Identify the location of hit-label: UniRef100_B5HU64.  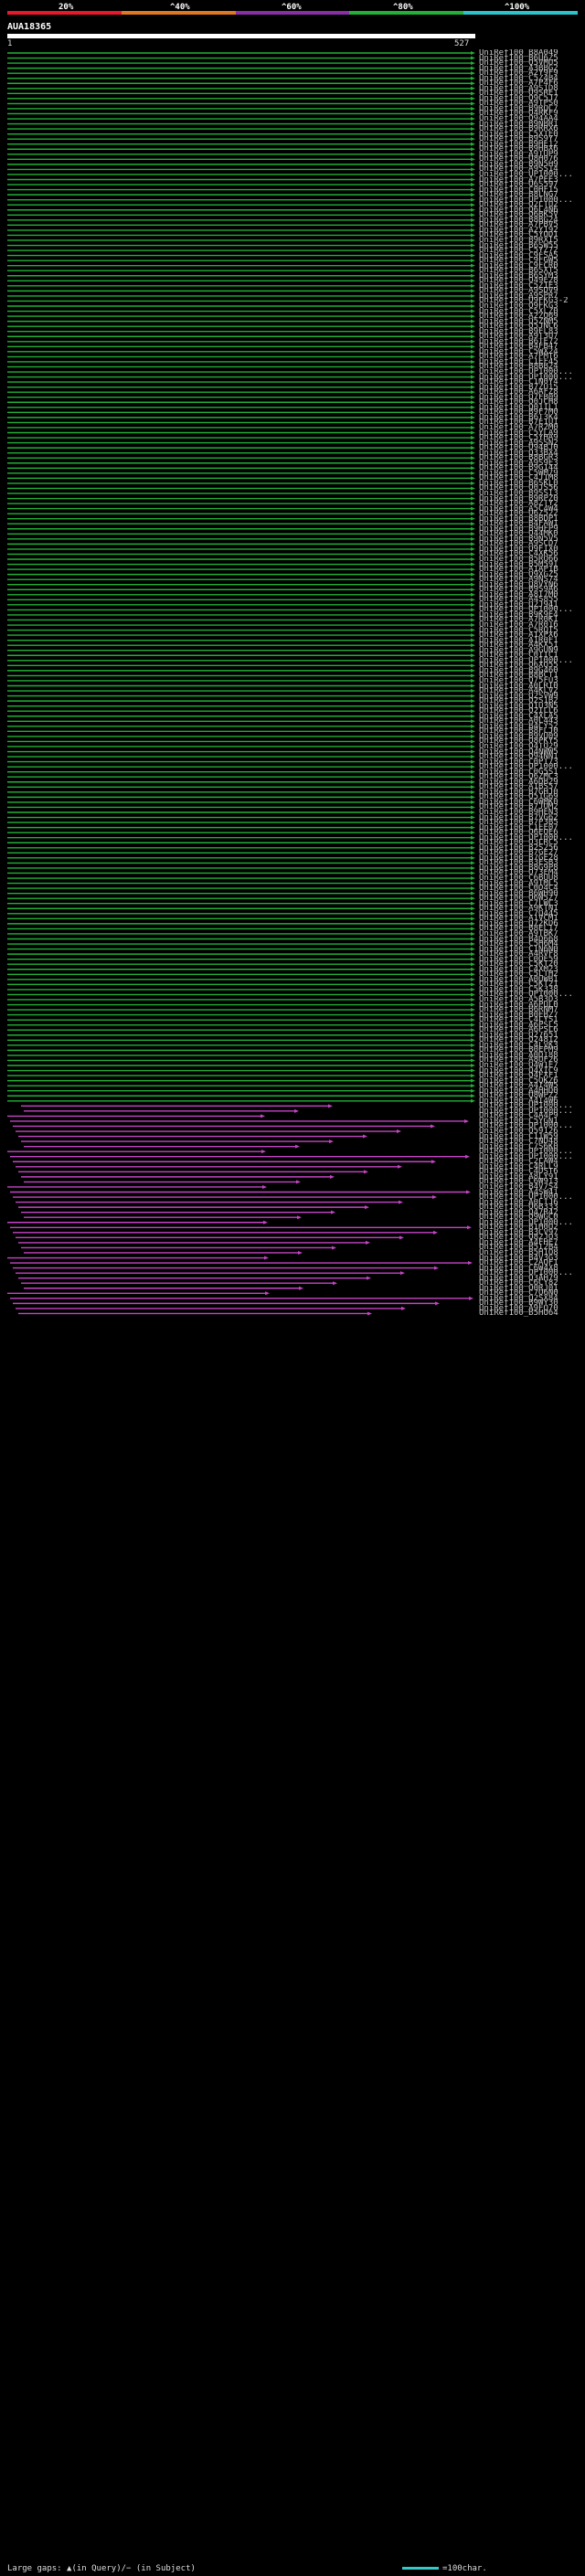
(532, 1313).